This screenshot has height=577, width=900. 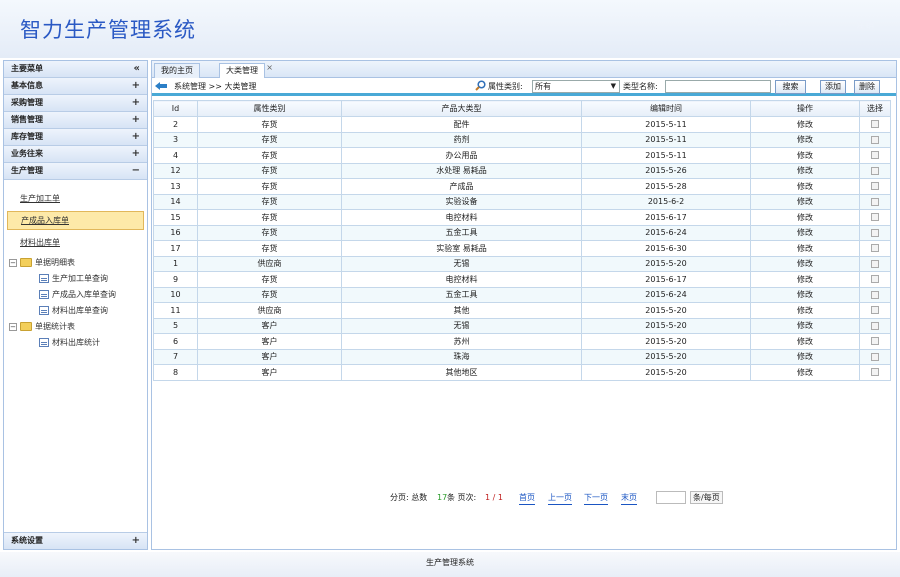 I want to click on tab-home: 我的主页, so click(x=177, y=70).